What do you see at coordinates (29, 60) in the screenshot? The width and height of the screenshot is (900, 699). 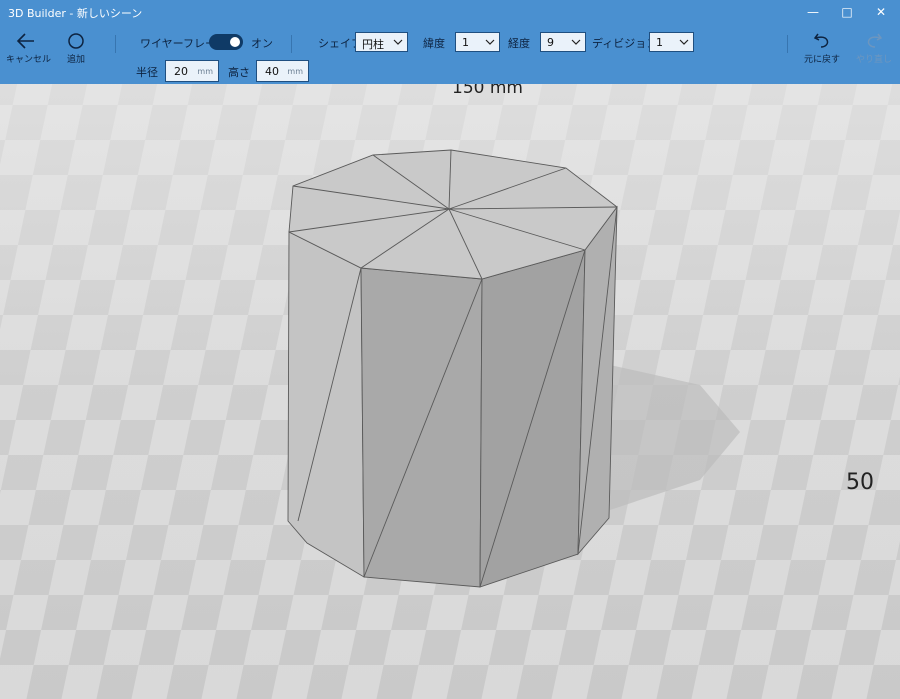 I see `cancel-label: キャンセル` at bounding box center [29, 60].